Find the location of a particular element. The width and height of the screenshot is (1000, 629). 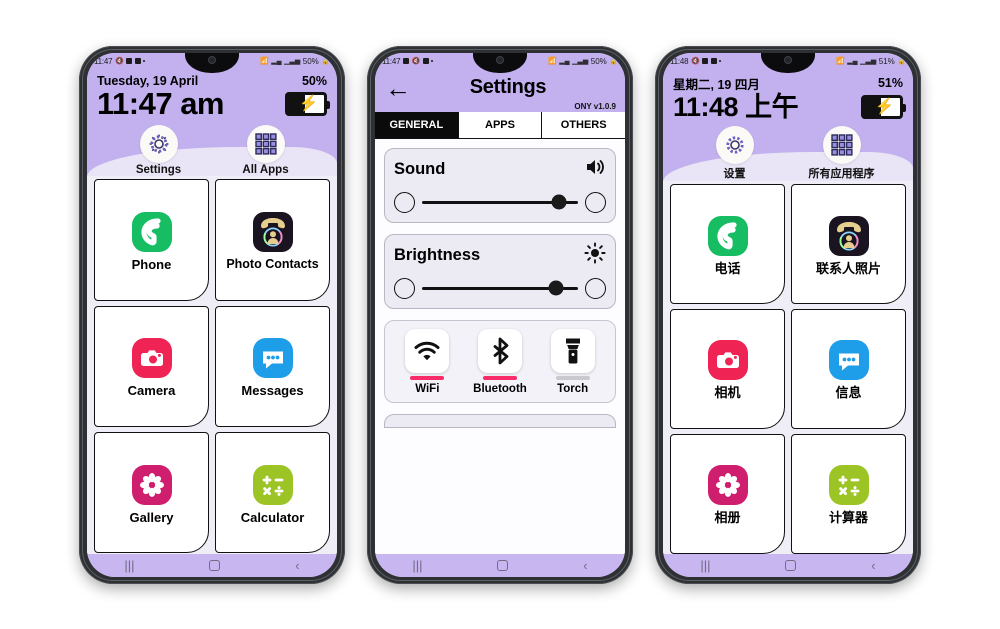

app-tile-calculator: Calculator is located at coordinates (272, 493).